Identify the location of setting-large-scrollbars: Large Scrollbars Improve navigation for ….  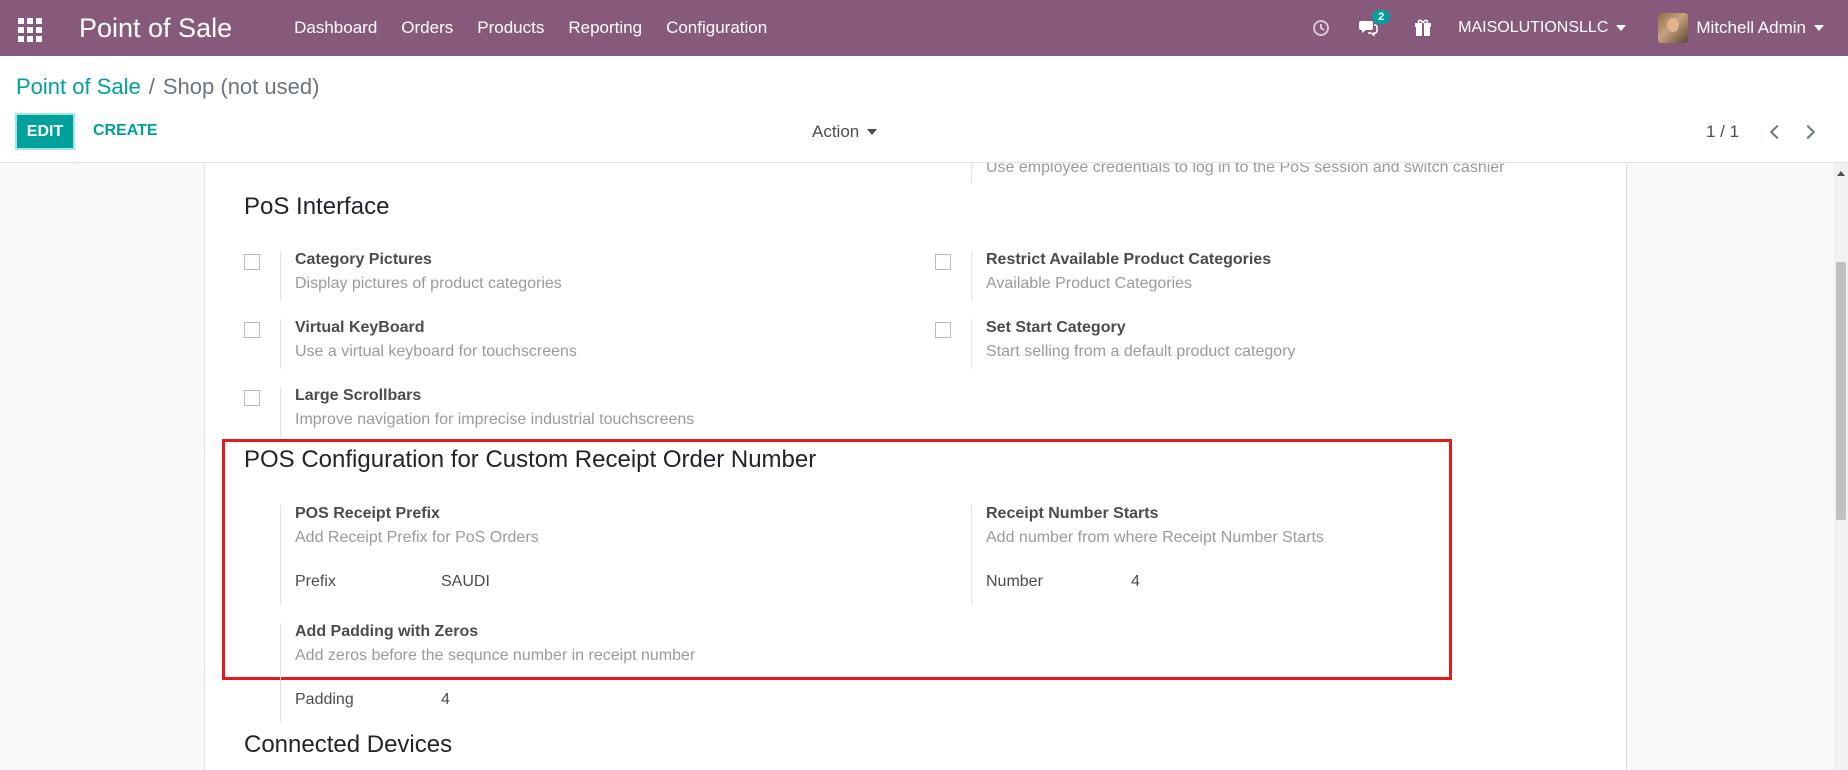
(544, 412).